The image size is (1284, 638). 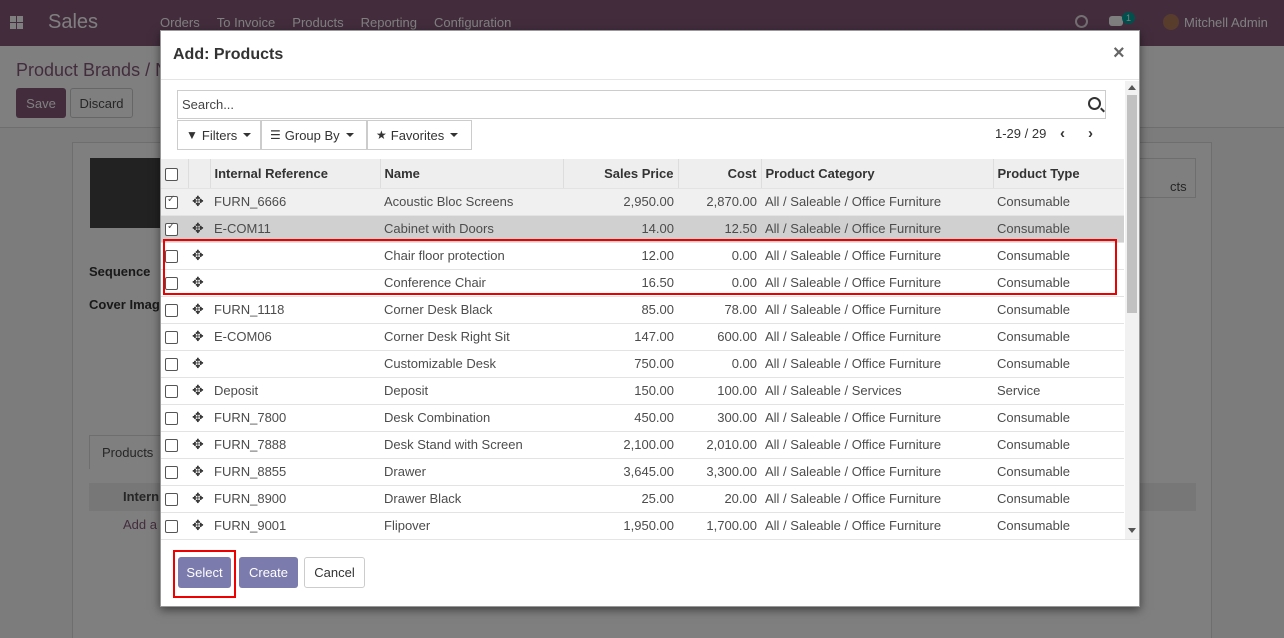 I want to click on cell-name: Desk Stand with Screen, so click(x=471, y=445).